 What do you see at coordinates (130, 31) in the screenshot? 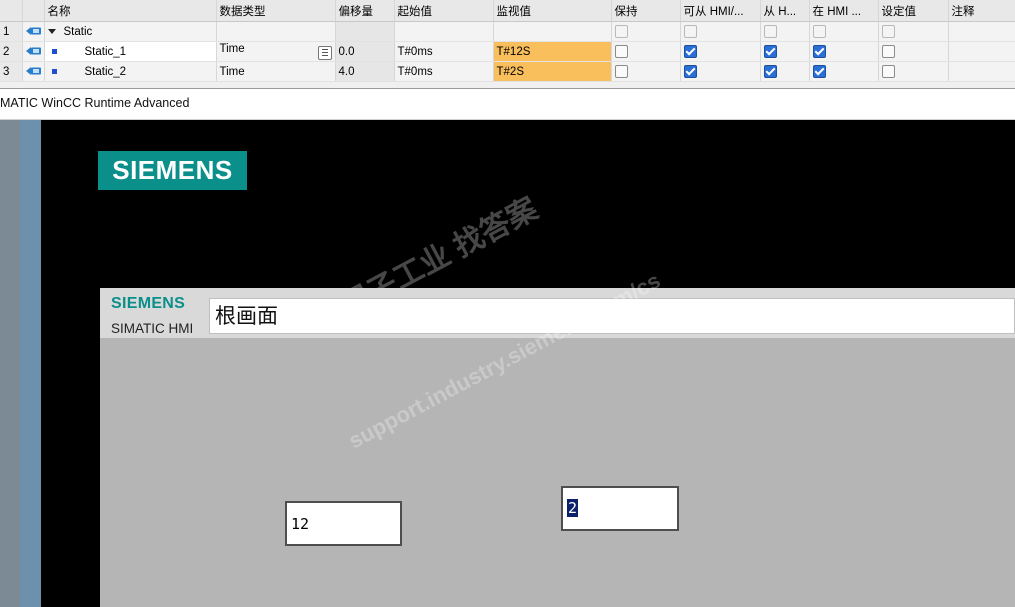
I see `tag-name-cell: Static` at bounding box center [130, 31].